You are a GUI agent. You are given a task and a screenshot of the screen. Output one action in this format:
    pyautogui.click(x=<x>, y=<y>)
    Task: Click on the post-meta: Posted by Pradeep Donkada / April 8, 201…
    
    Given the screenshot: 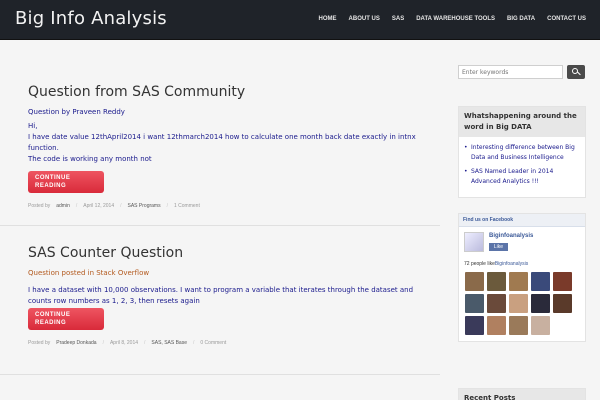 What is the action you would take?
    pyautogui.click(x=223, y=343)
    